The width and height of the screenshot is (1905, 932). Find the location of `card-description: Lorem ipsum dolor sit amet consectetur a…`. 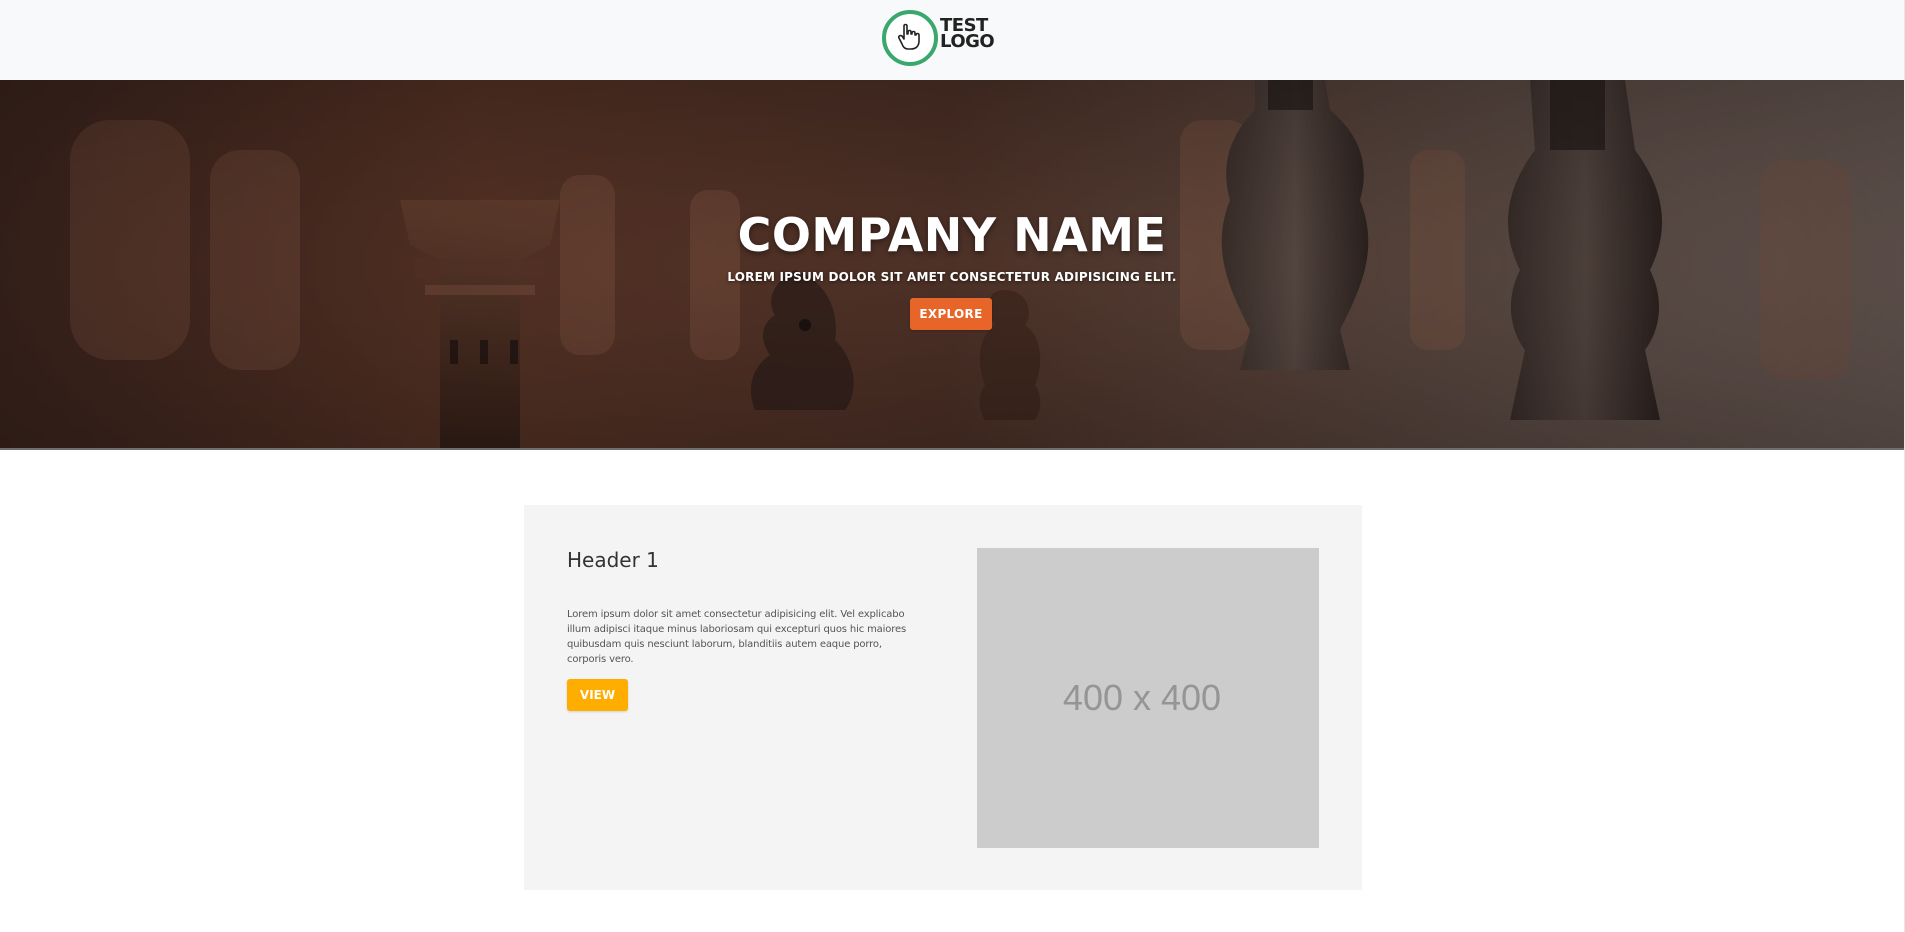

card-description: Lorem ipsum dolor sit amet consectetur a… is located at coordinates (737, 637).